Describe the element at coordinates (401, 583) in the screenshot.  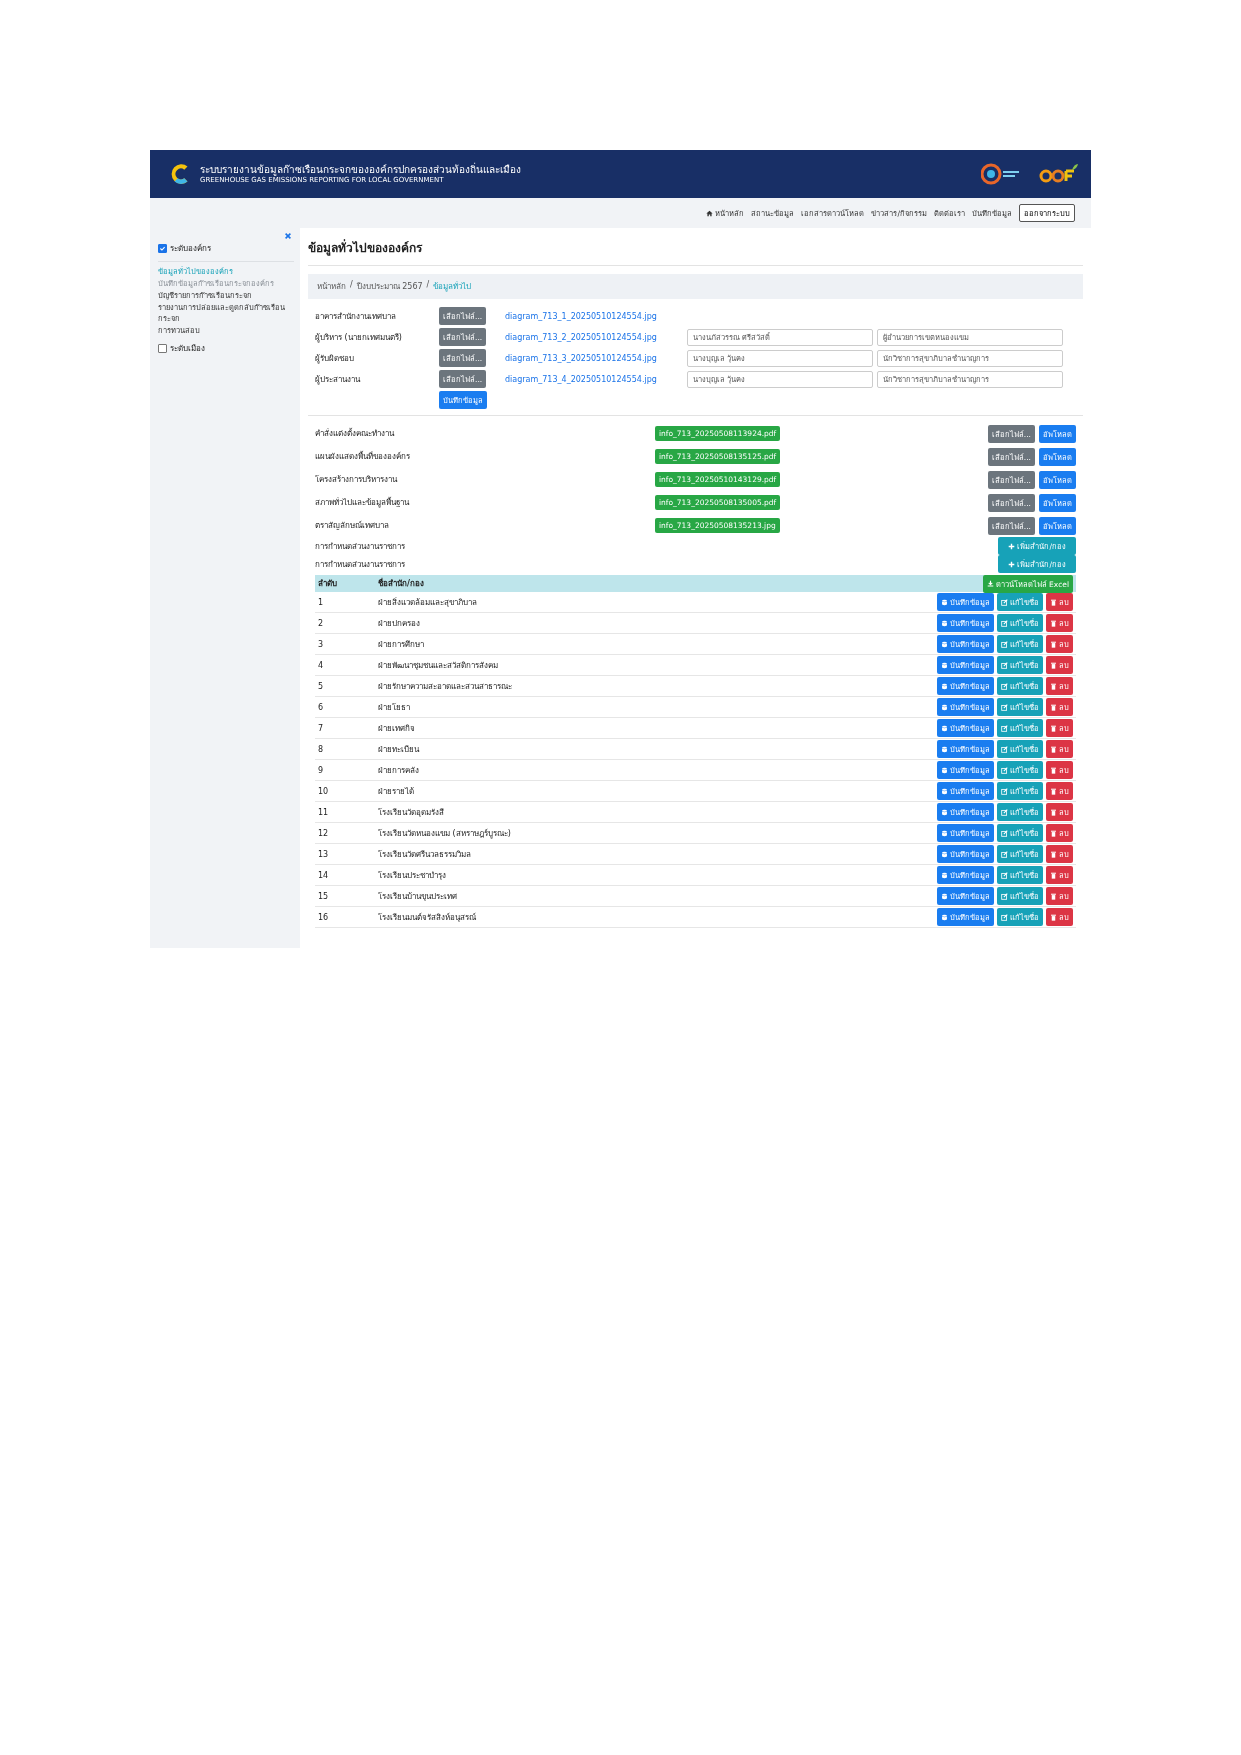
I see `column-header: ชื่อสำนัก/กอง` at that location.